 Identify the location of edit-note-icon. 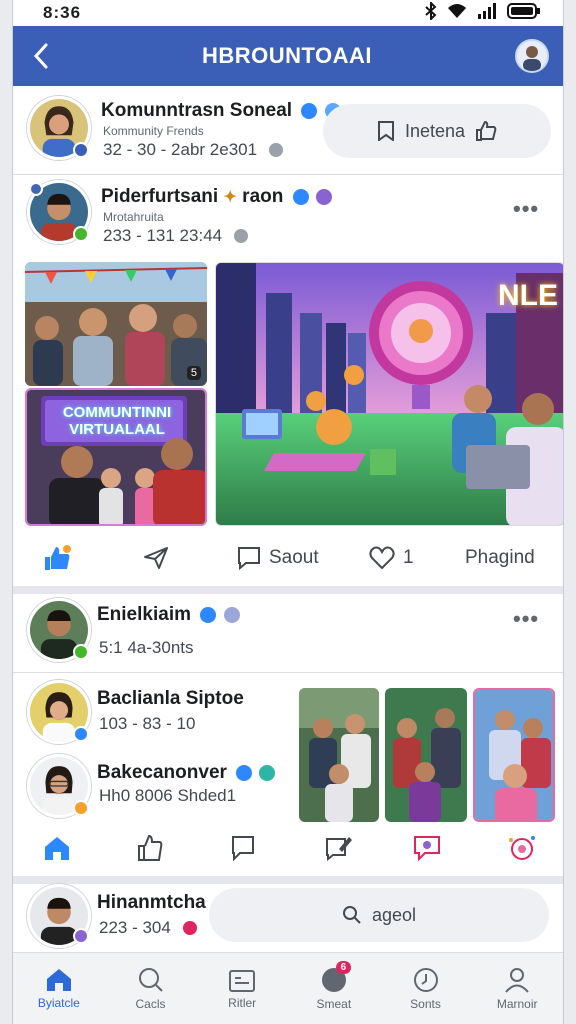
(339, 848).